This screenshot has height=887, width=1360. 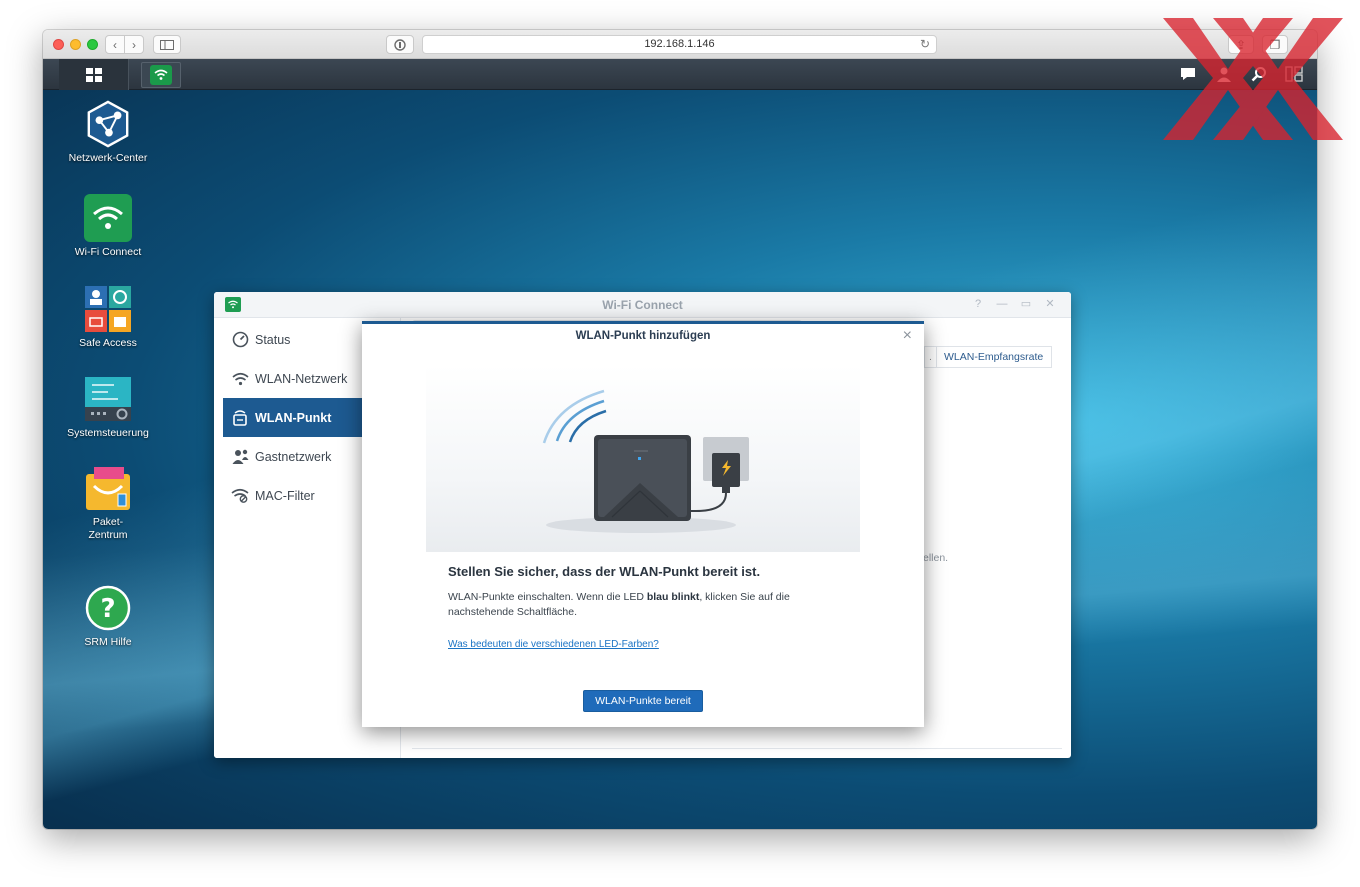 I want to click on package-center-icon, so click(x=108, y=488).